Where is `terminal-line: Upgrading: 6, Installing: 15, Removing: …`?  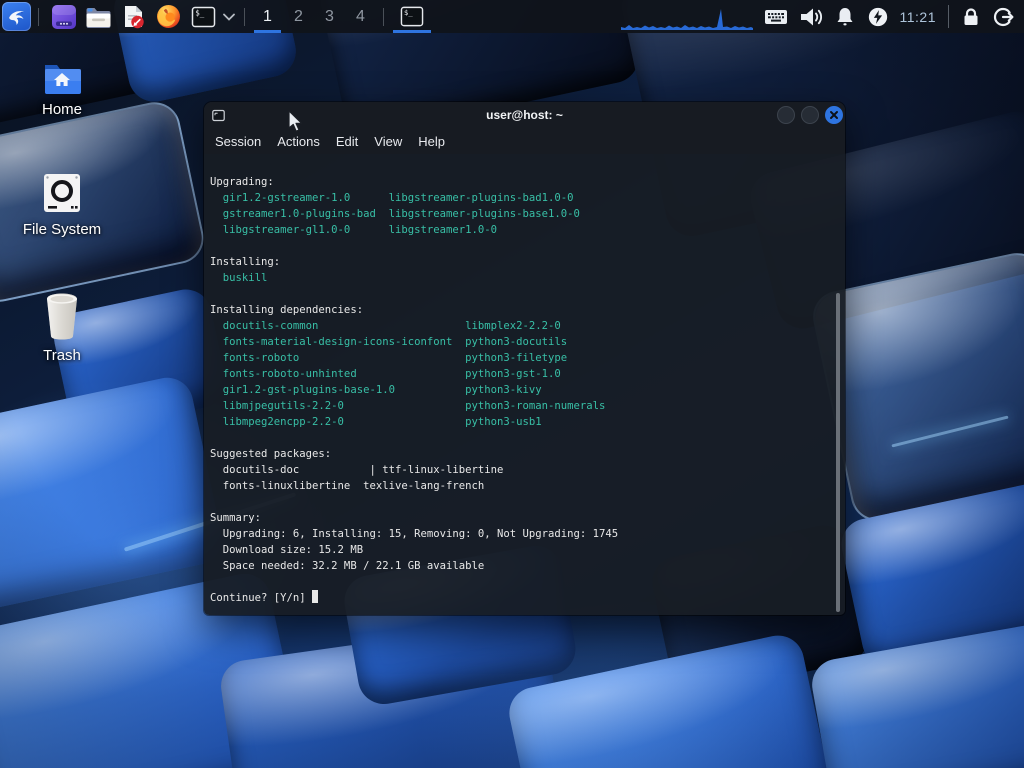
terminal-line: Upgrading: 6, Installing: 15, Removing: … is located at coordinates (414, 534).